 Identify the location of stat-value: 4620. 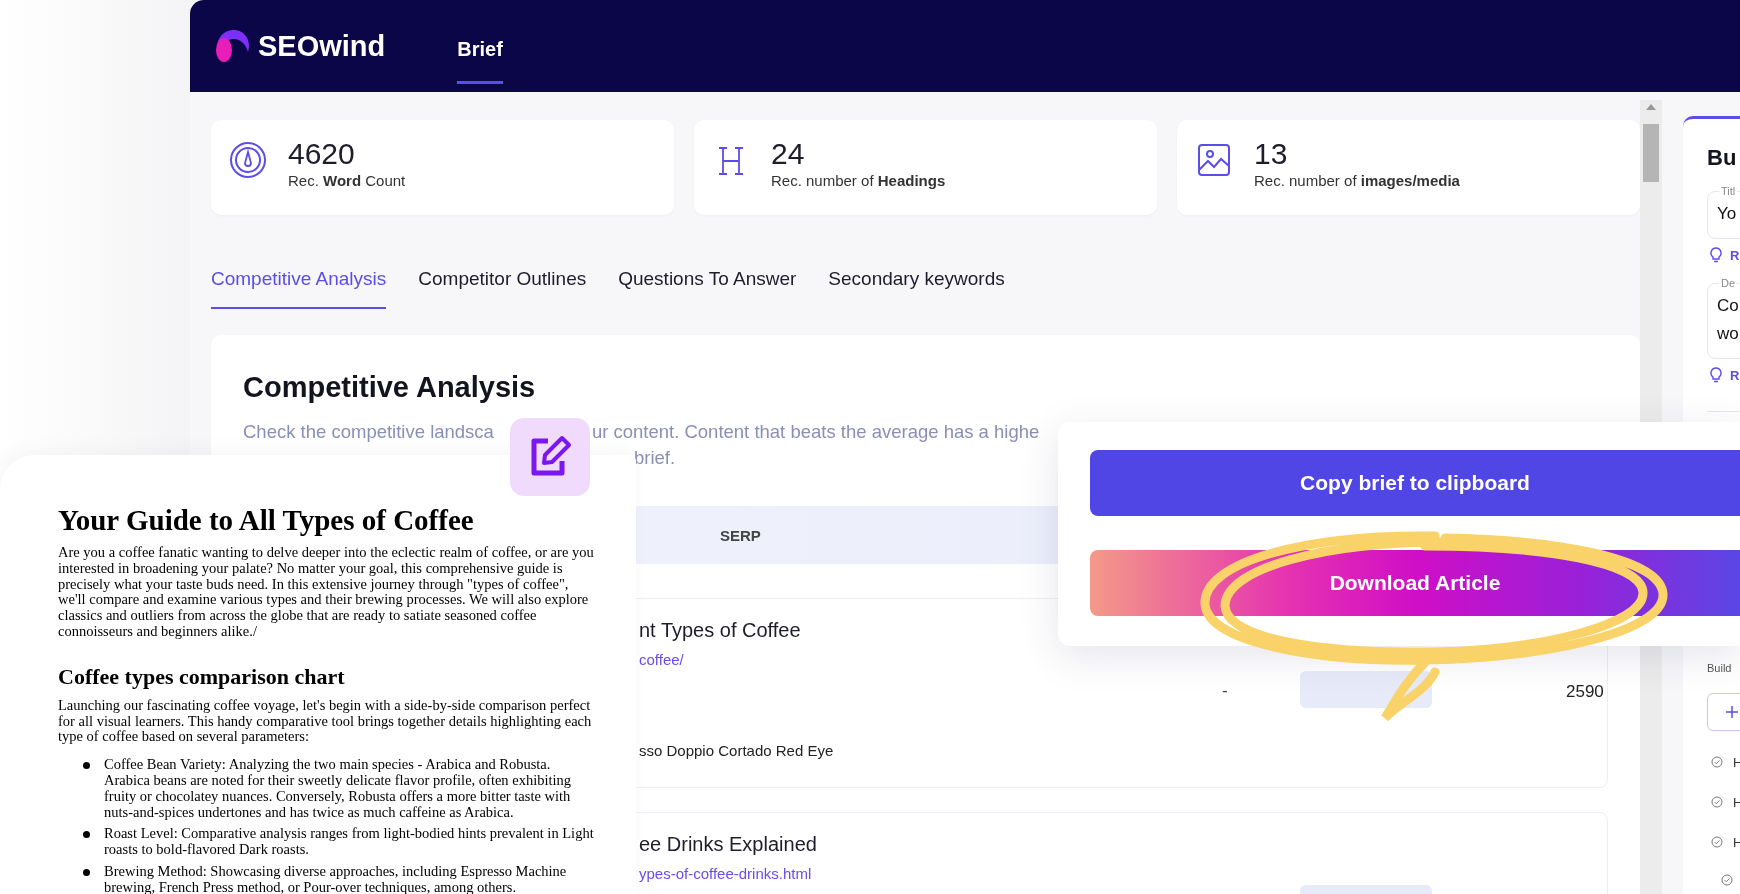
(322, 153).